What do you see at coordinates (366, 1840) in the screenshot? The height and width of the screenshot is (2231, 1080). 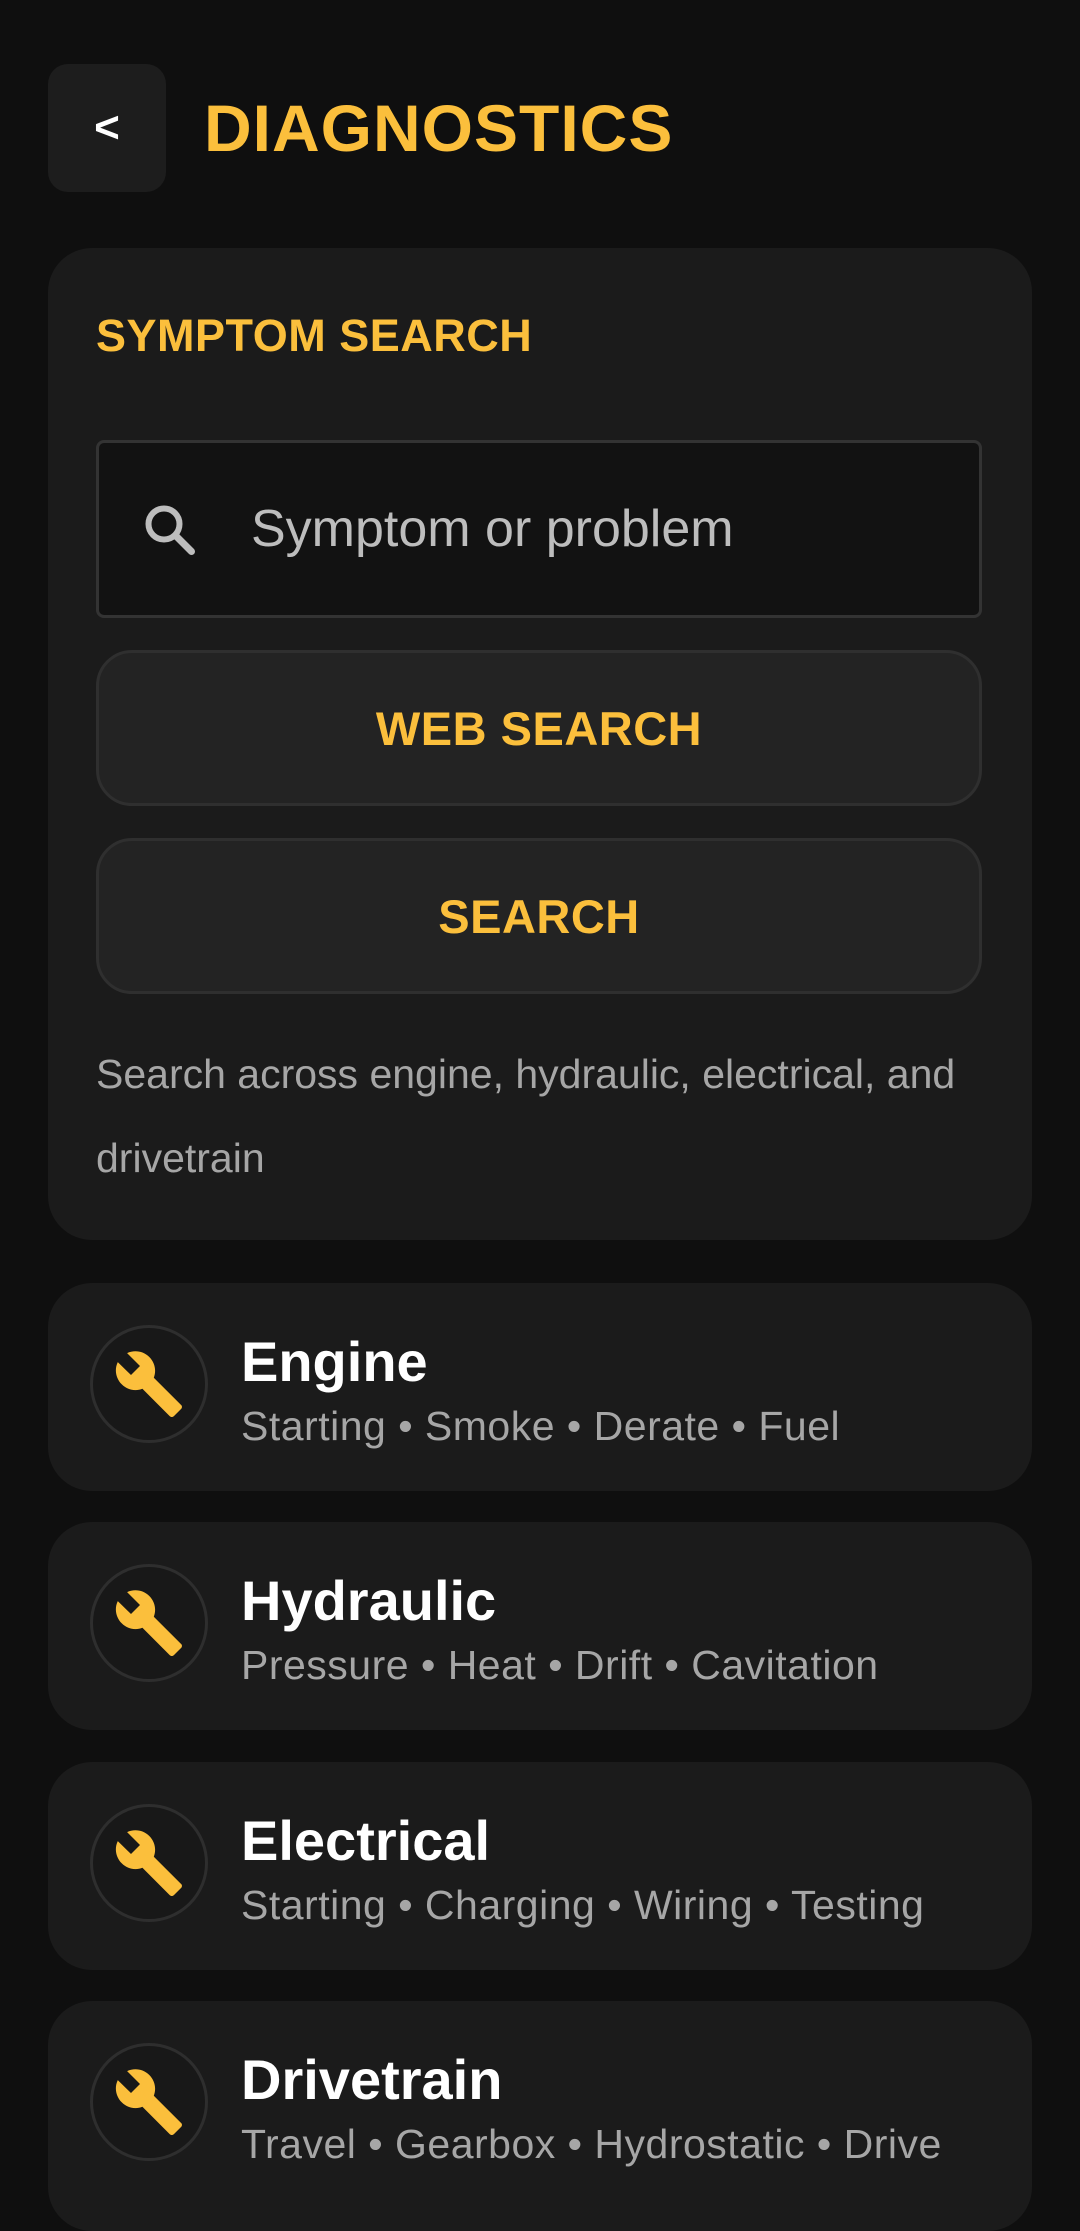 I see `category-title: Electrical` at bounding box center [366, 1840].